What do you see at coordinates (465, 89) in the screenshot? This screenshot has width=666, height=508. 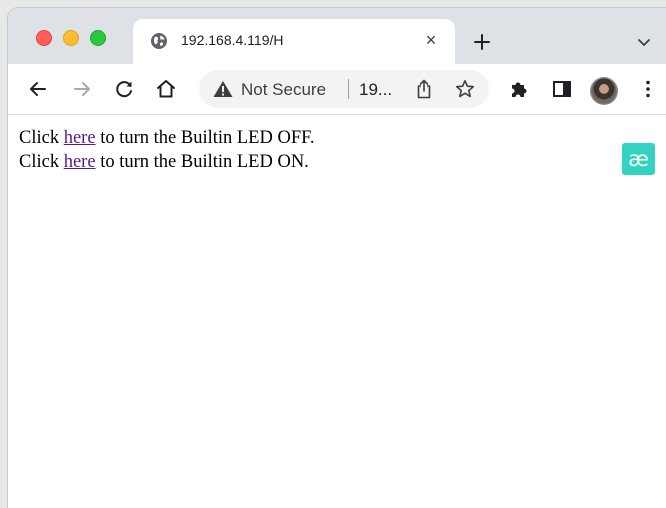 I see `star-icon` at bounding box center [465, 89].